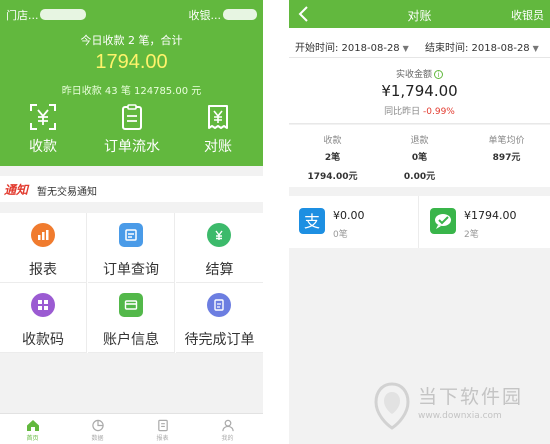 The image size is (550, 444). Describe the element at coordinates (63, 14) in the screenshot. I see `store-name-blur` at that location.